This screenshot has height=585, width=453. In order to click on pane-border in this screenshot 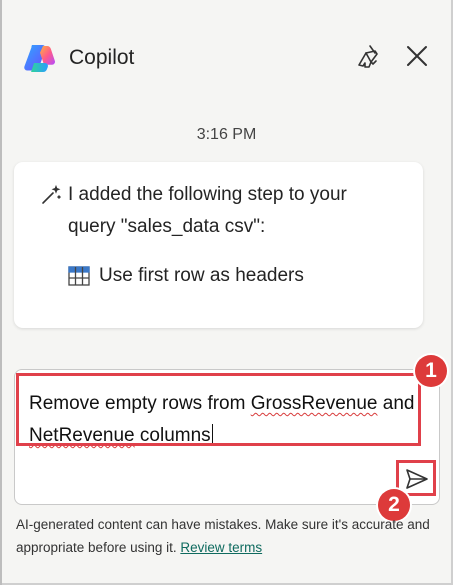, I will do `click(1, 292)`.